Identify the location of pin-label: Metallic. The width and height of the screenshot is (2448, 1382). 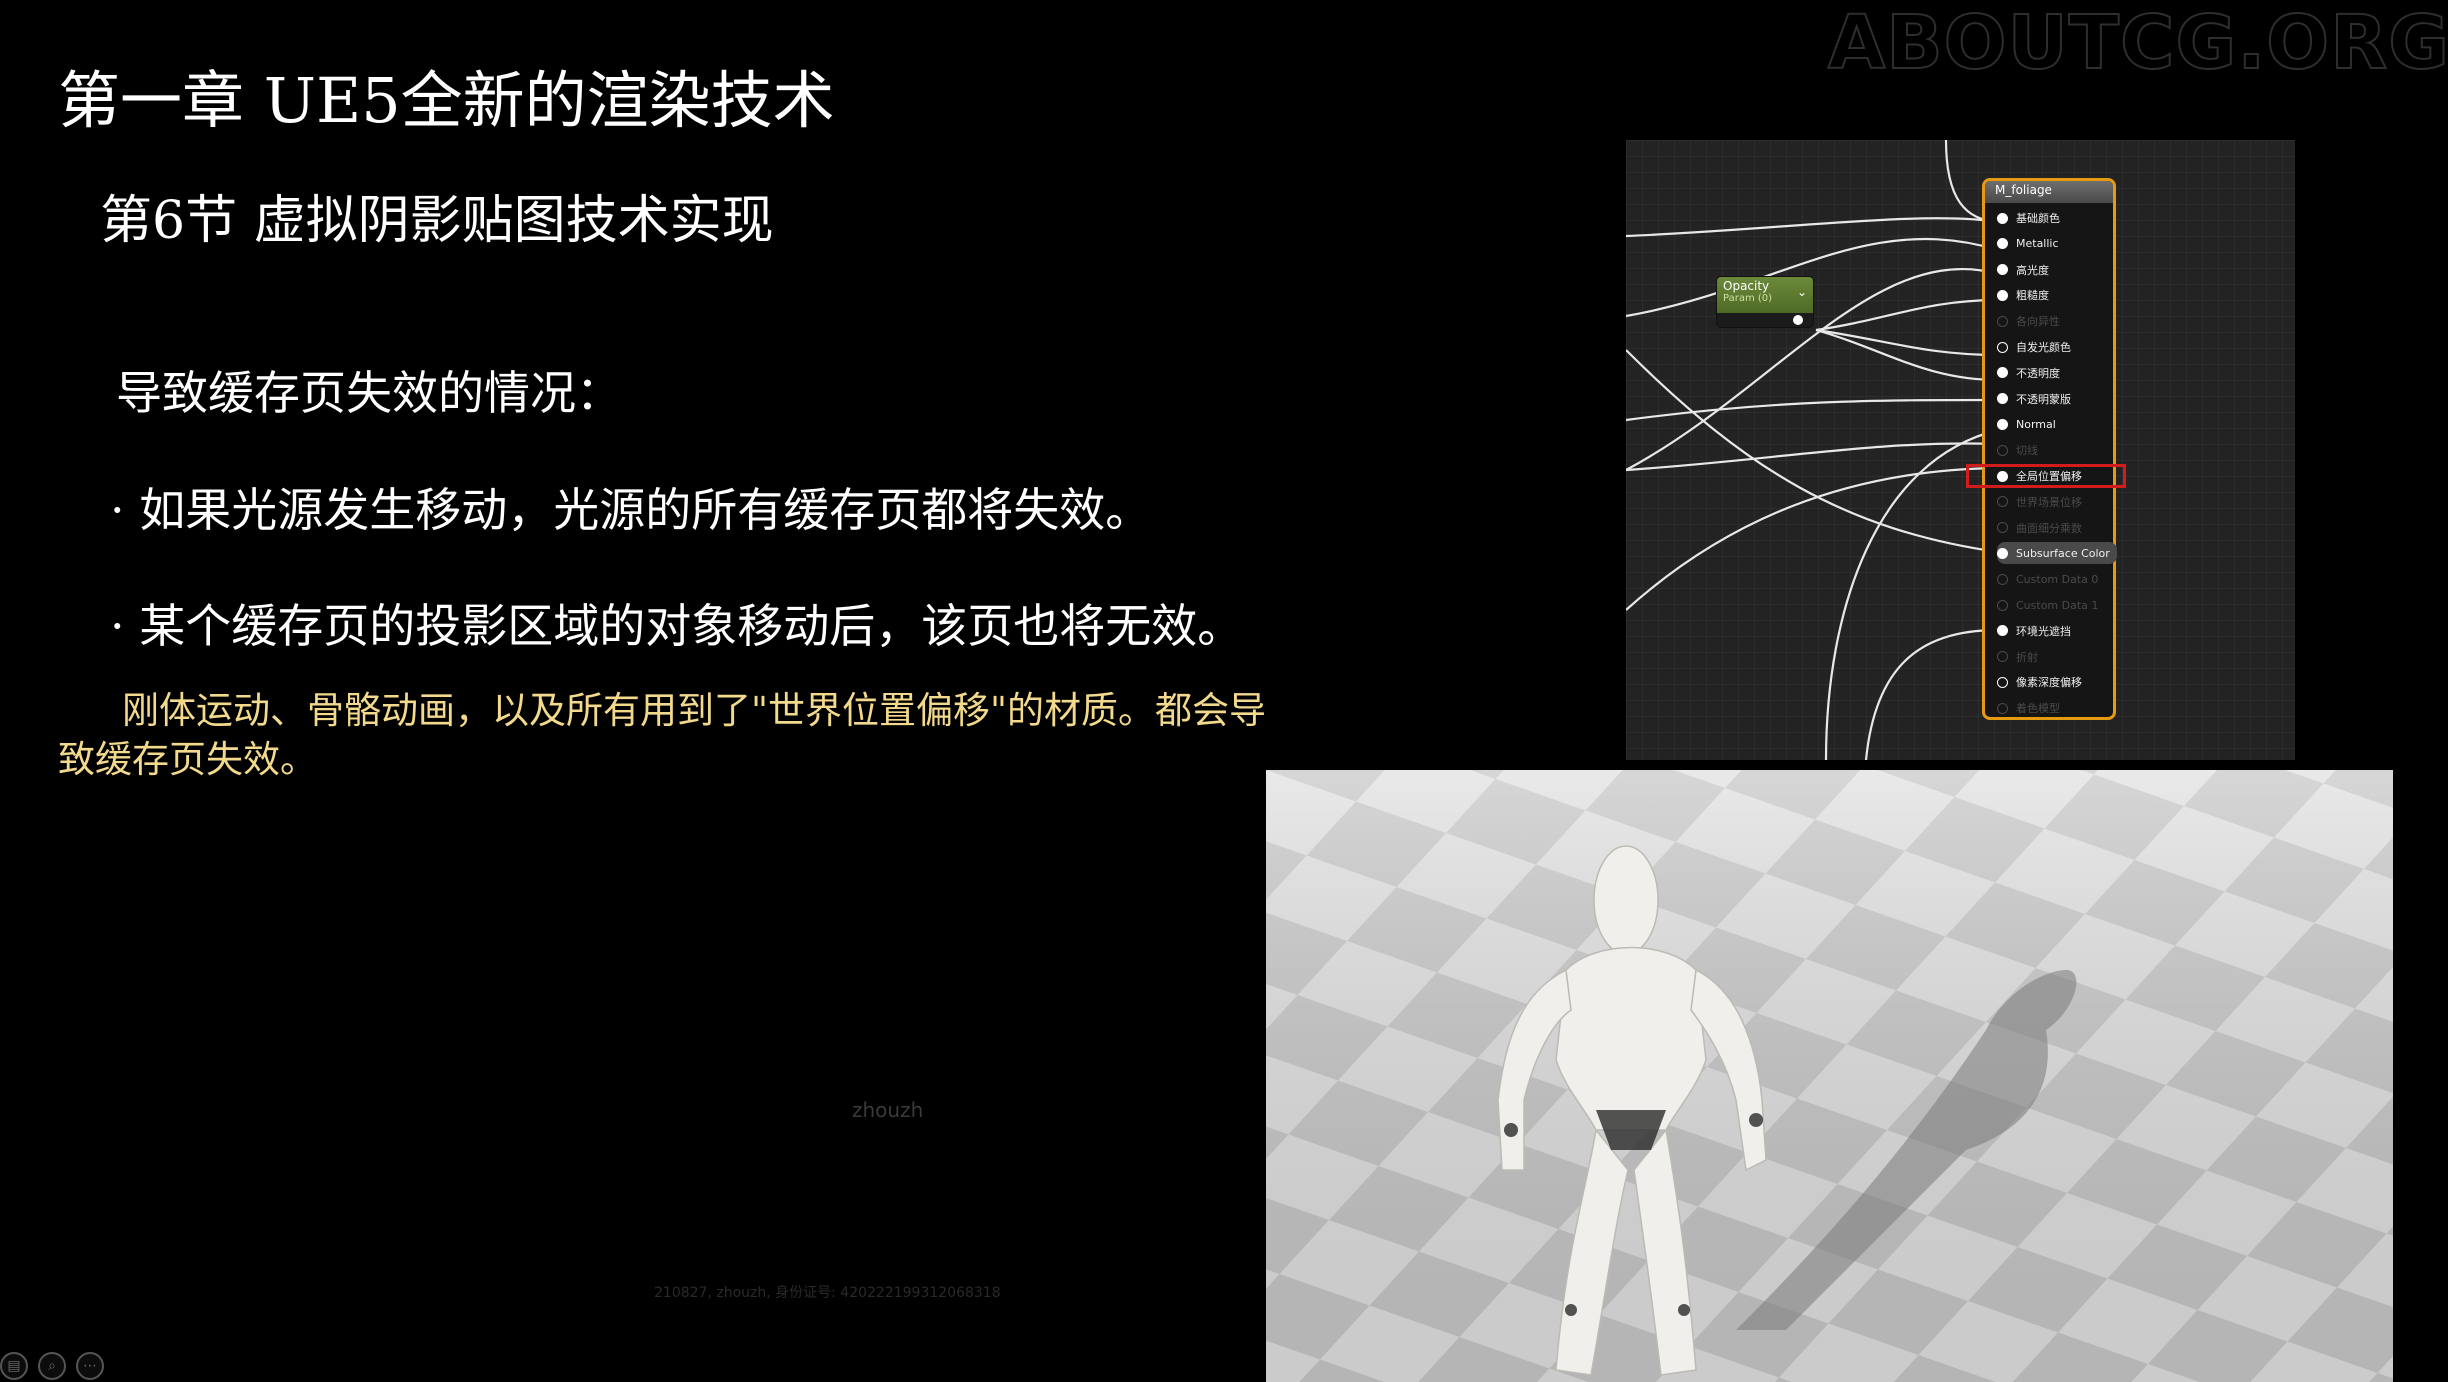
(2037, 244).